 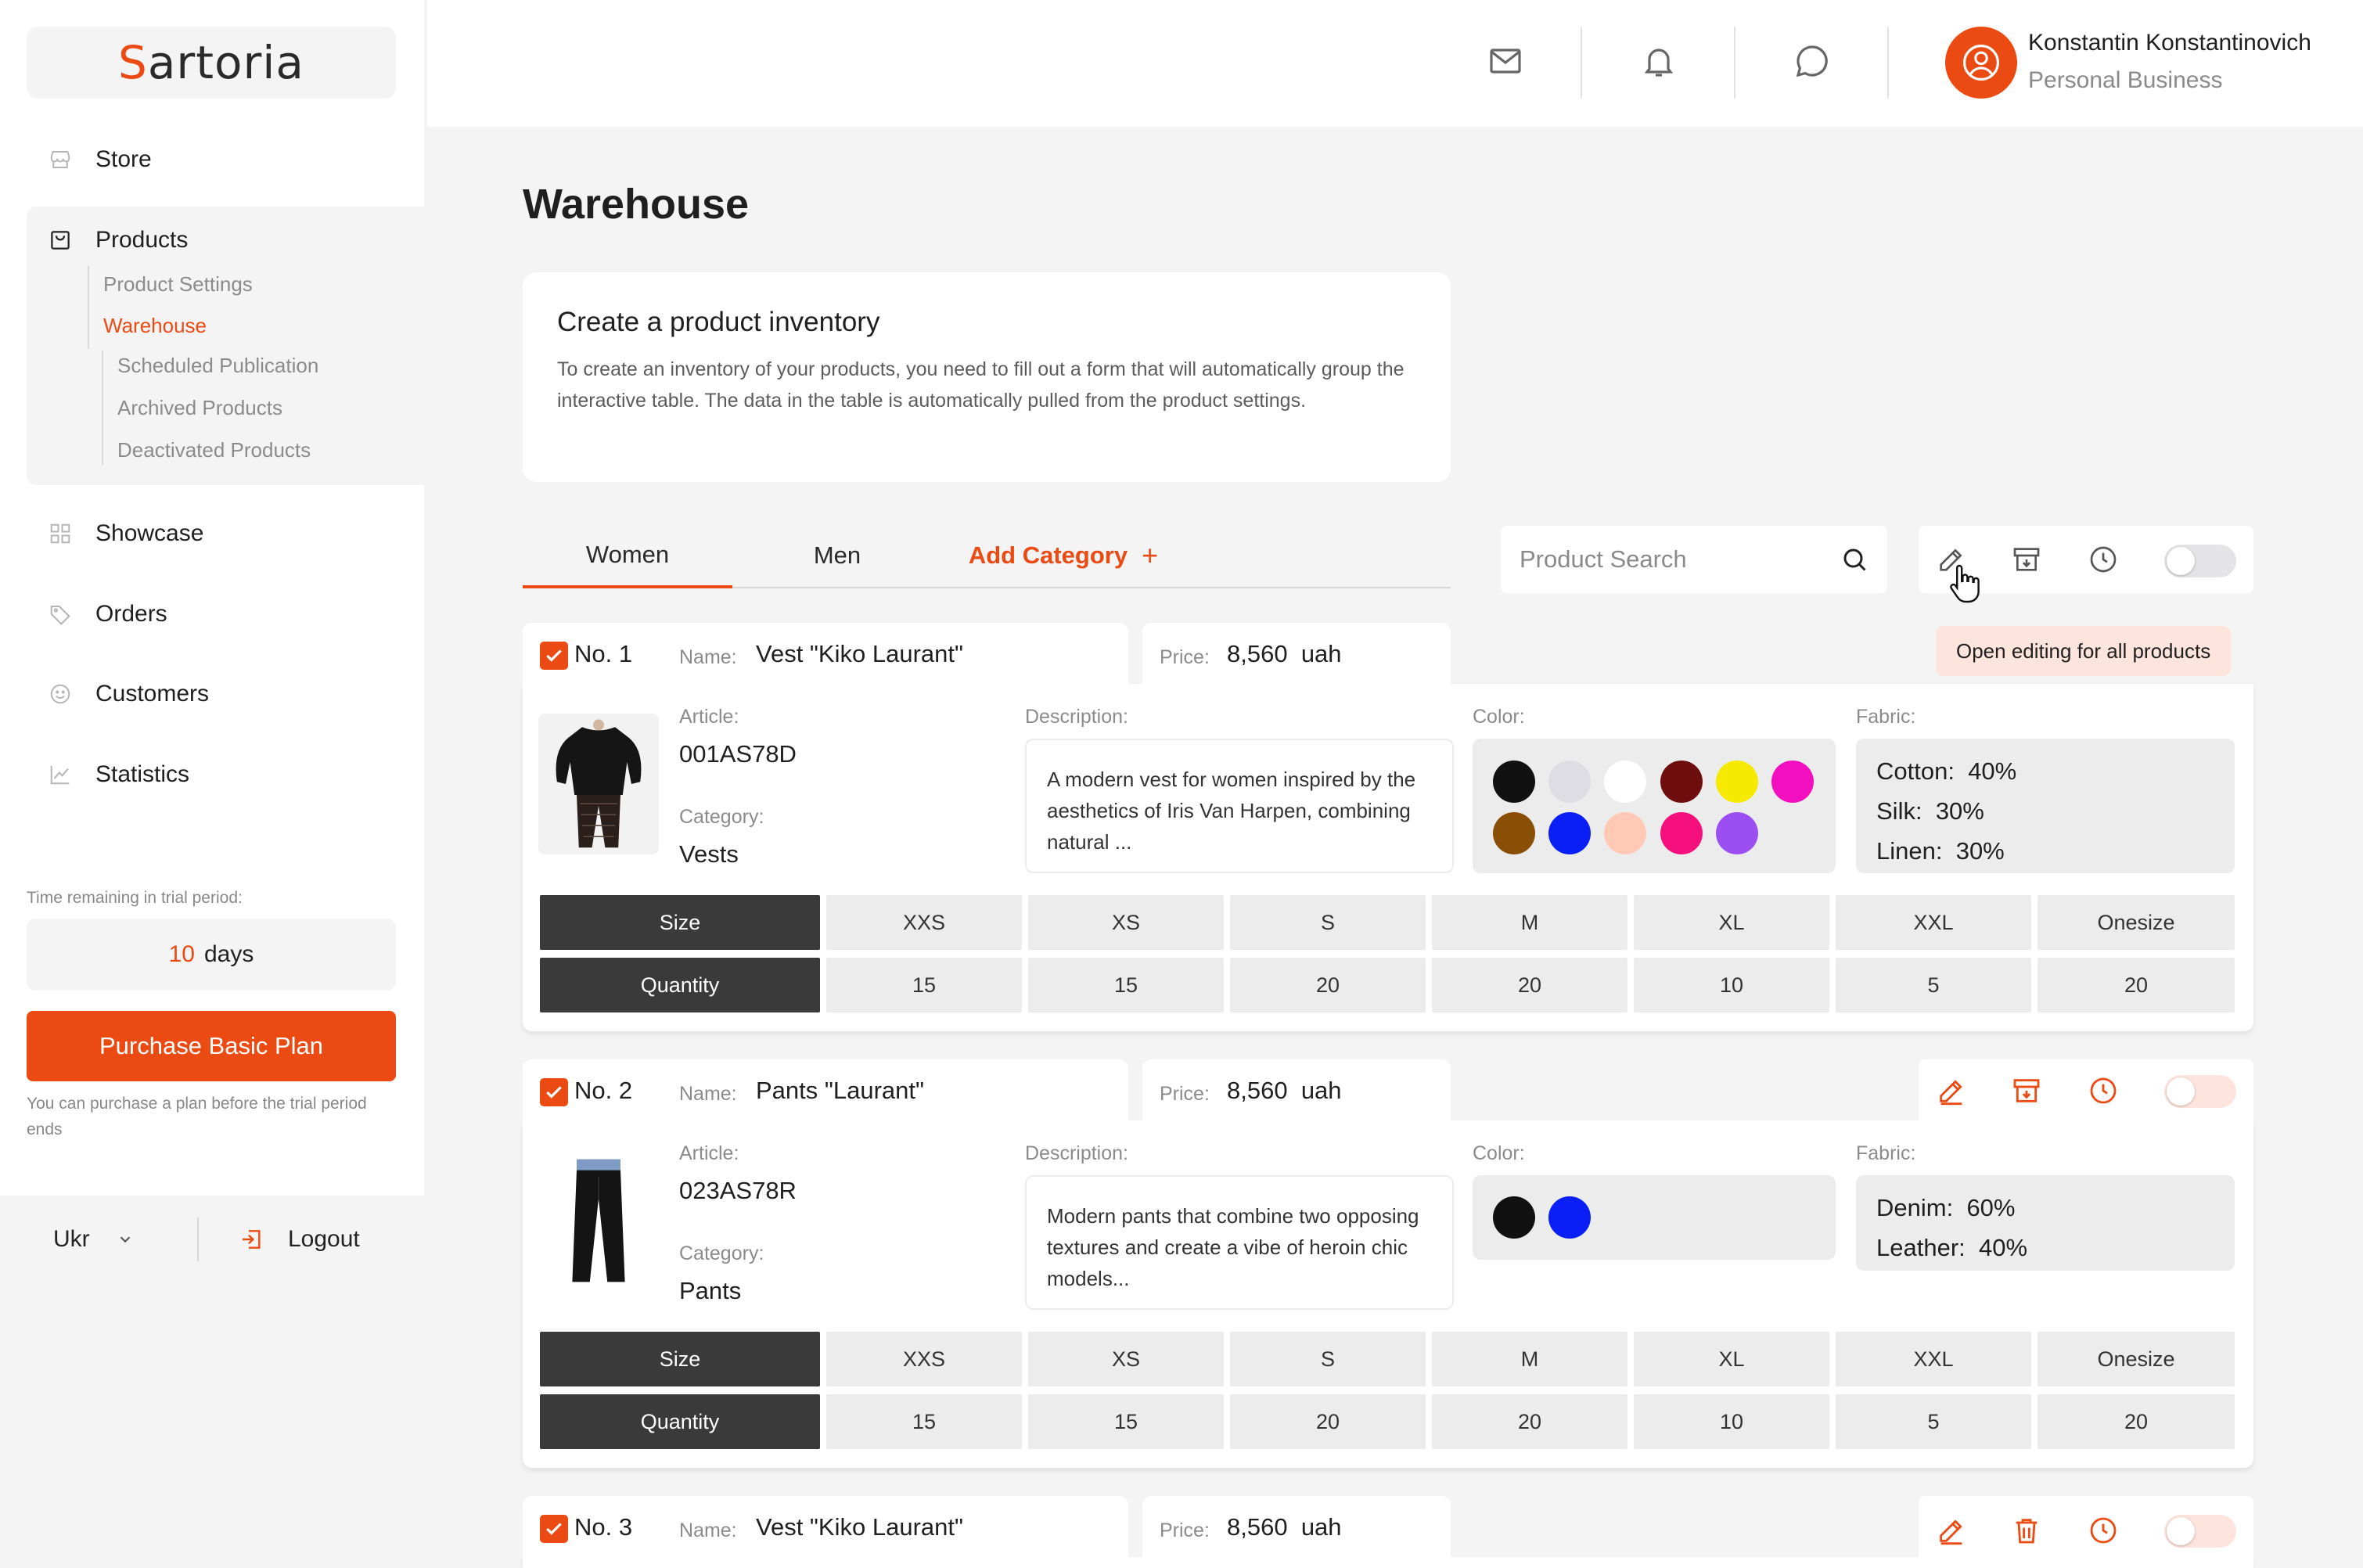 What do you see at coordinates (211, 63) in the screenshot?
I see `logo: Sartoria` at bounding box center [211, 63].